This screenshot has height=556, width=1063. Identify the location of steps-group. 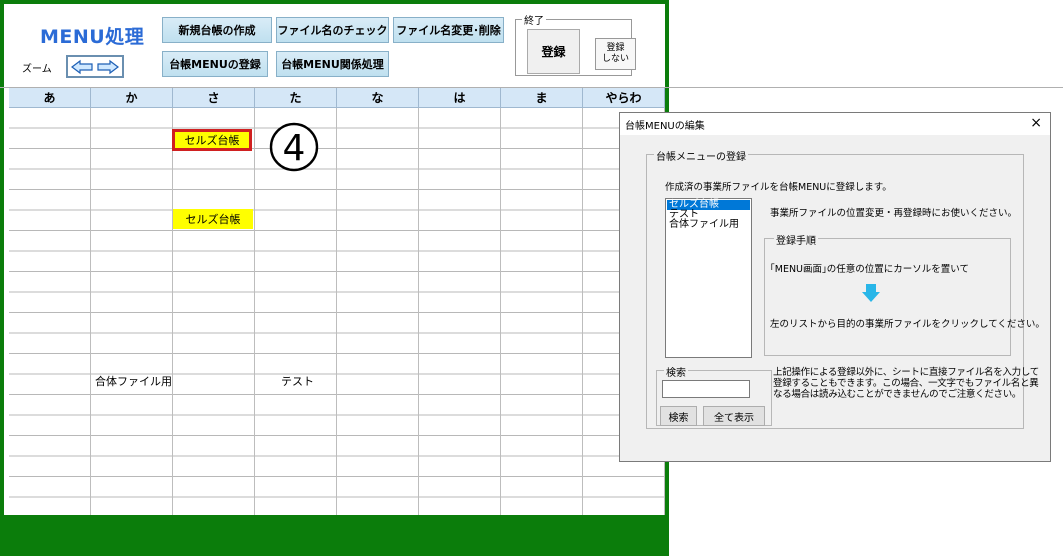
(887, 297).